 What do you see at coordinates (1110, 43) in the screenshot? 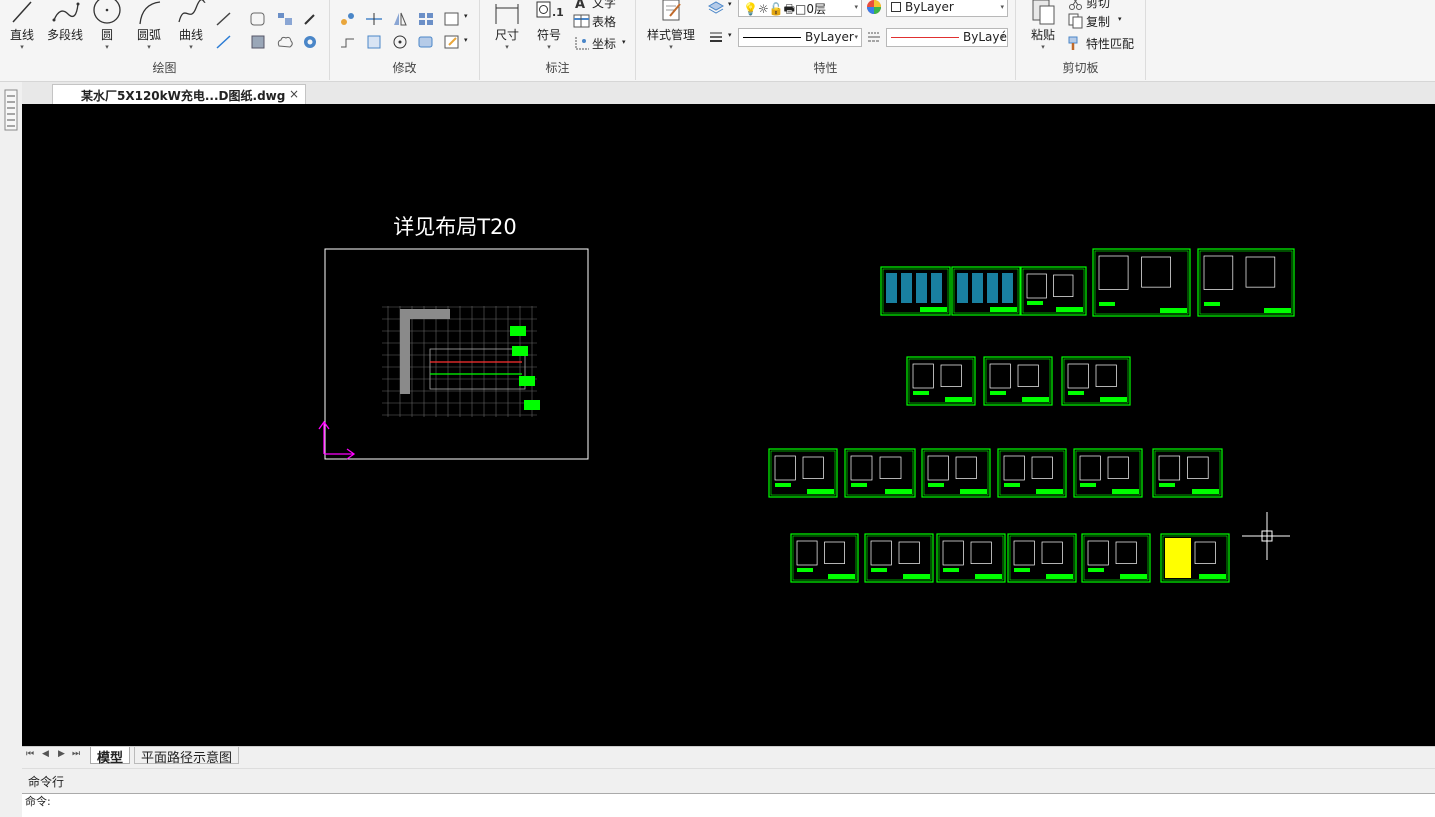
I see `match-properties-button: 特性匹配` at bounding box center [1110, 43].